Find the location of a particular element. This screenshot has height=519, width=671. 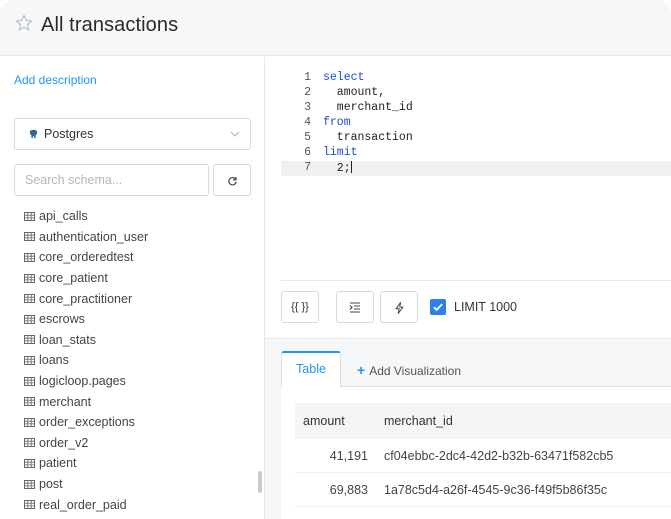

refresh-icon is located at coordinates (232, 181).